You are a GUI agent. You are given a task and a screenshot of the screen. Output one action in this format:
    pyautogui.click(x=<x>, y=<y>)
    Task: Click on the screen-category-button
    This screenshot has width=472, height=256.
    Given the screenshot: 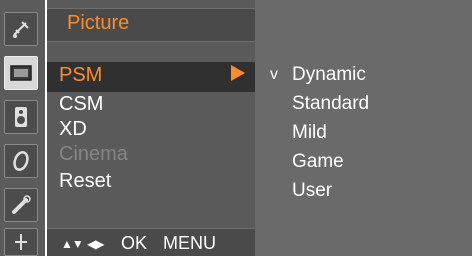 What is the action you would take?
    pyautogui.click(x=21, y=242)
    